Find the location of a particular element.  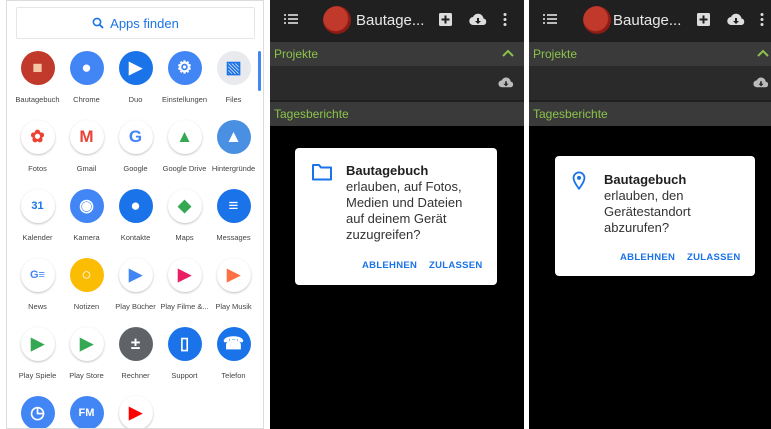

chrome-icon-glyph: ● is located at coordinates (86, 67).